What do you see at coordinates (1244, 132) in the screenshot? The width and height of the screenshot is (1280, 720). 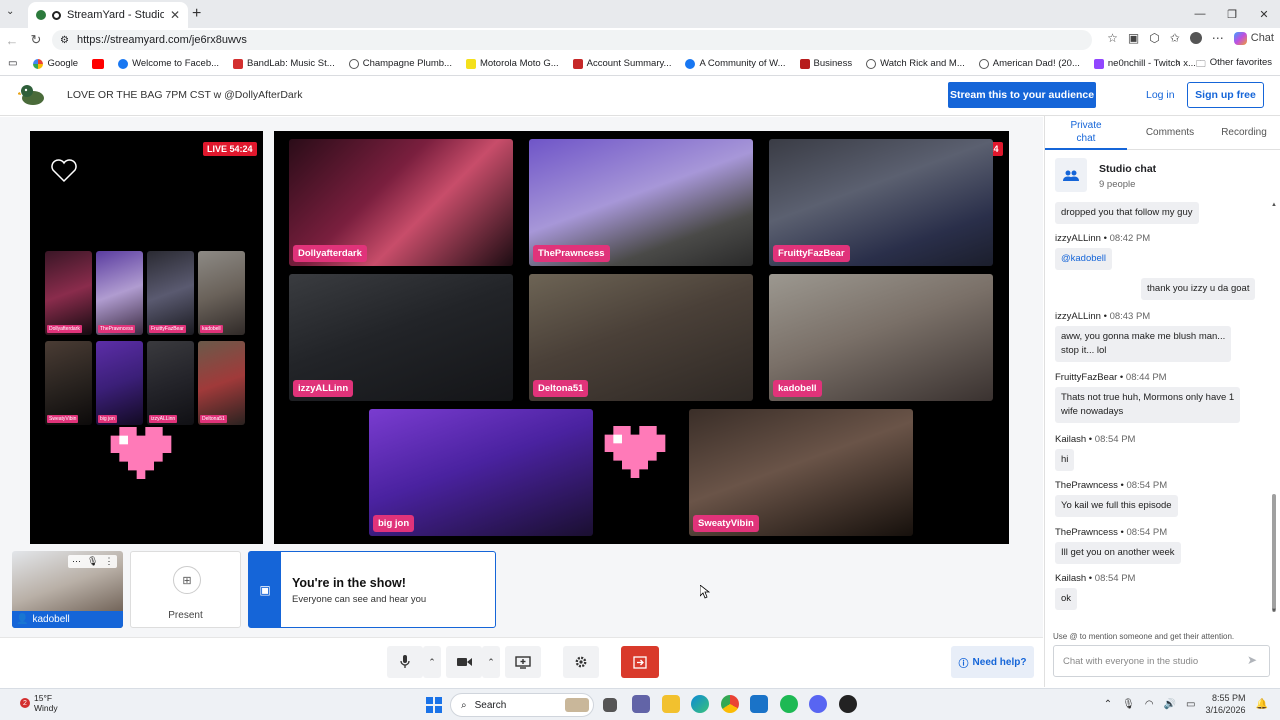 I see `tab-recording: Recording` at bounding box center [1244, 132].